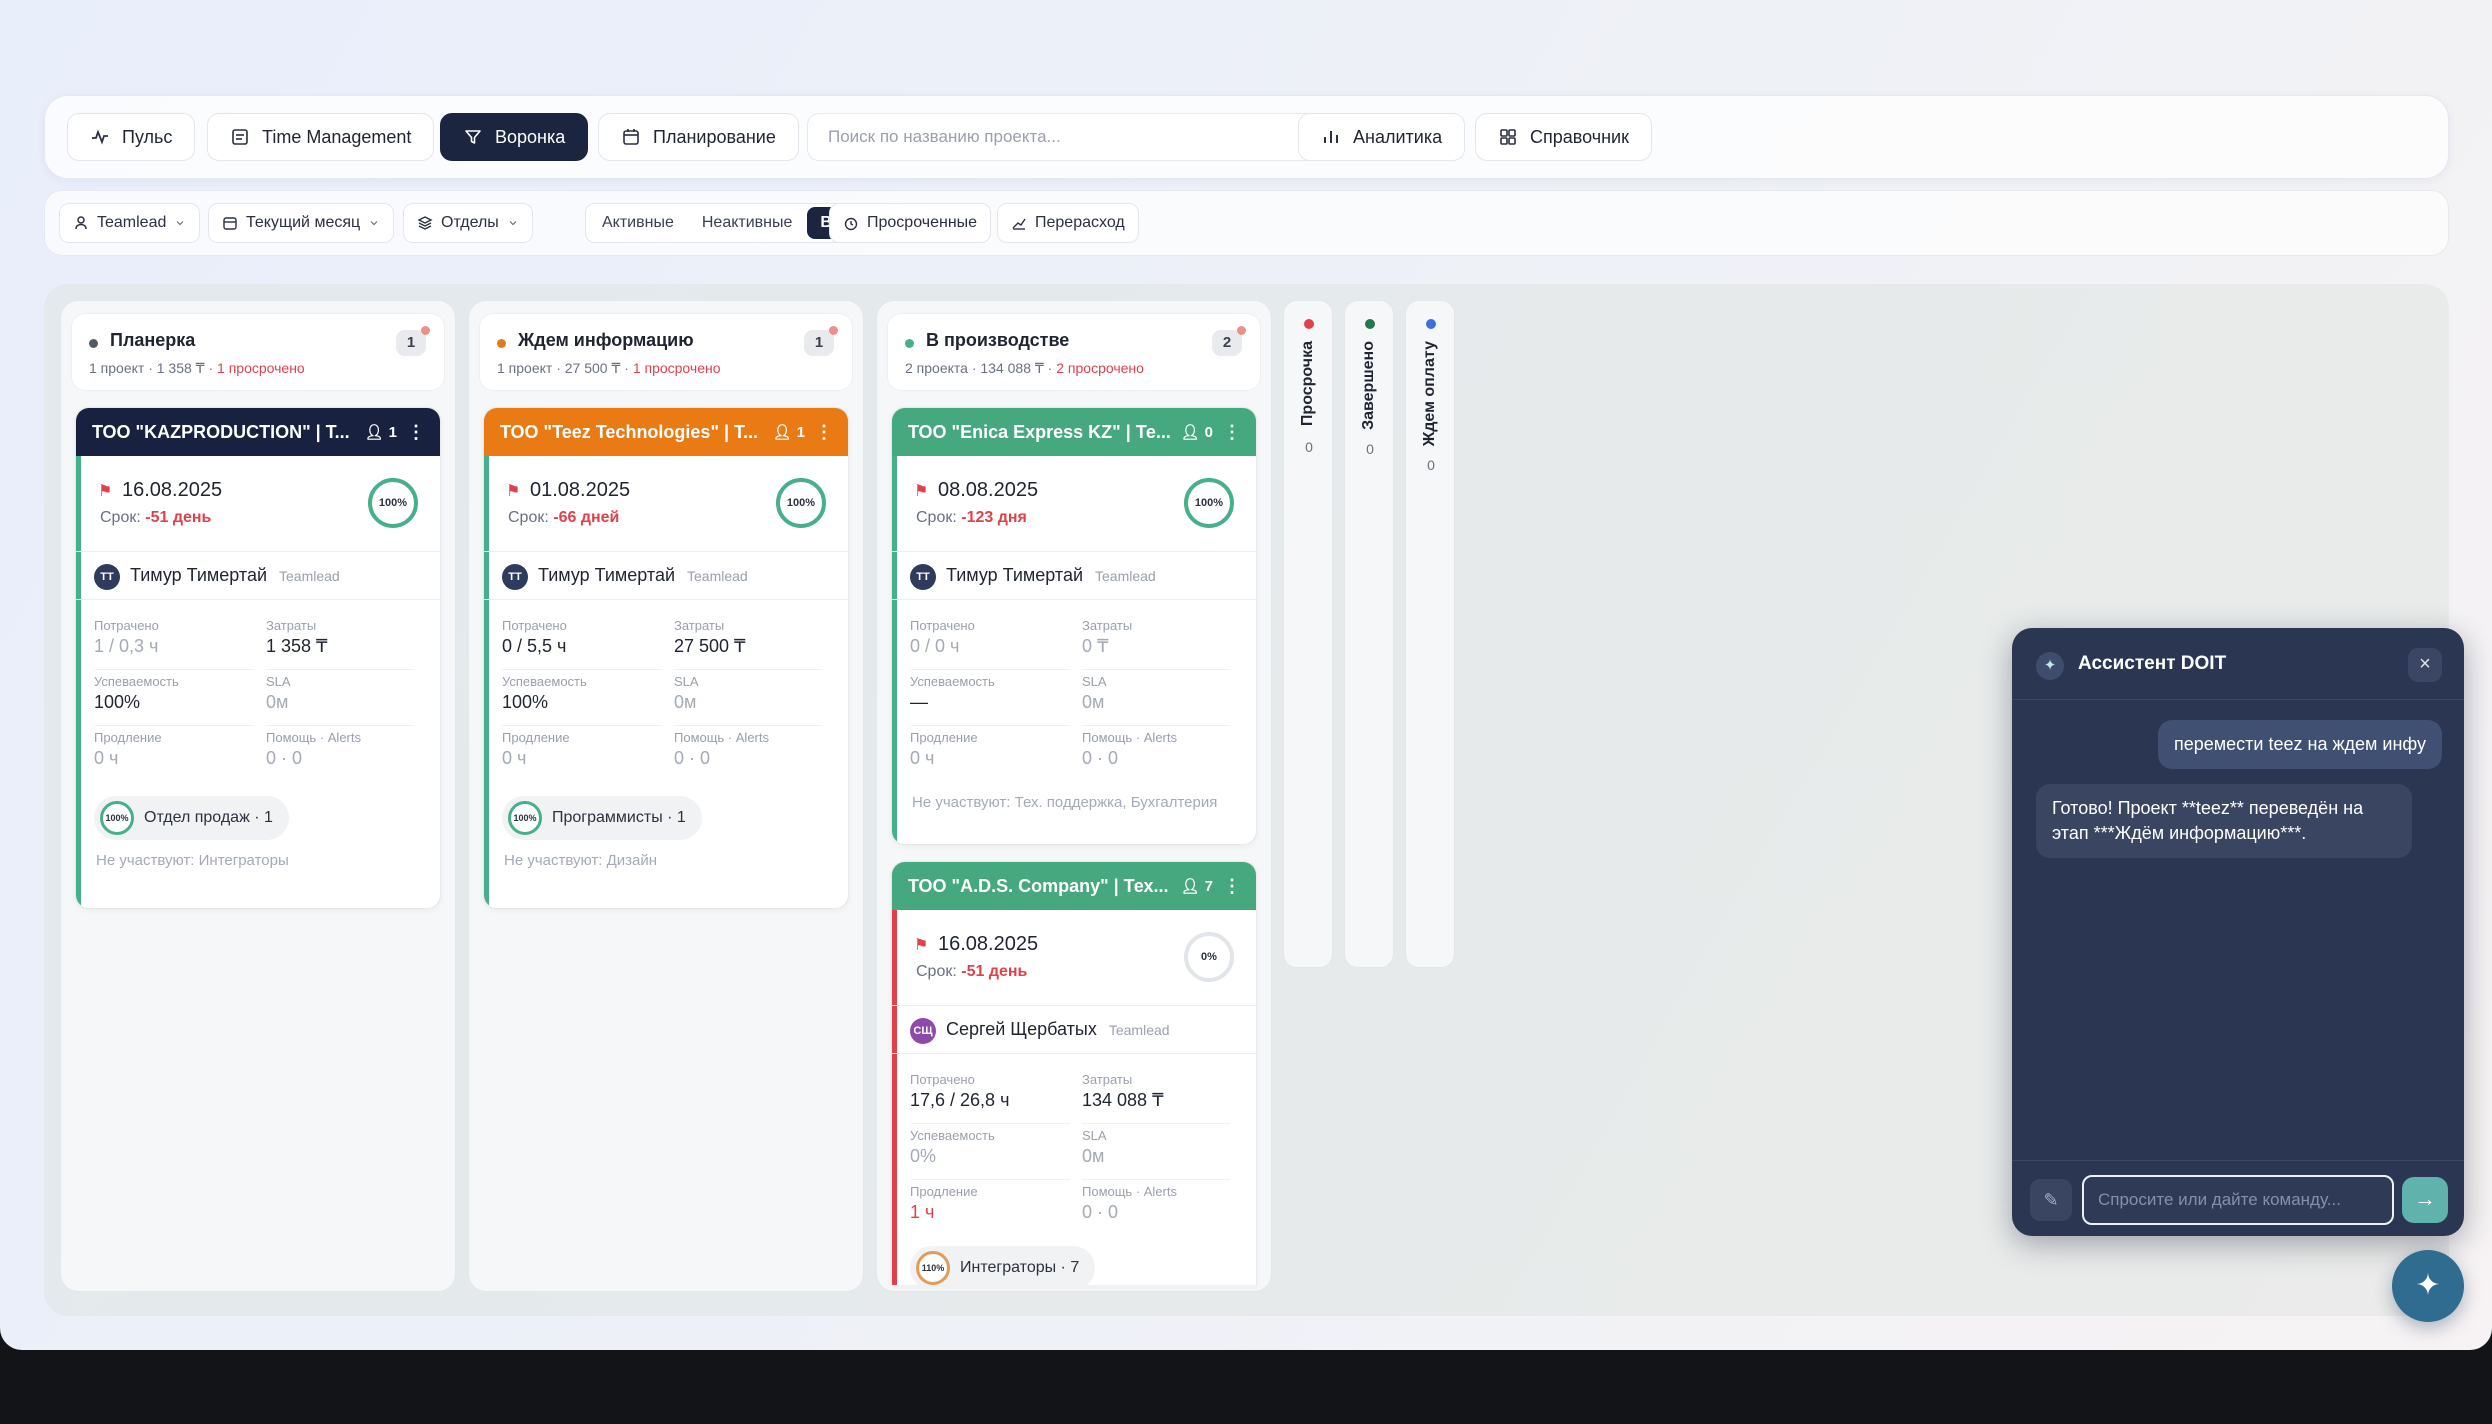 This screenshot has width=2492, height=1424. Describe the element at coordinates (643, 575) in the screenshot. I see `owner-name-wrap: Тимур Тимертай Teamlead` at that location.